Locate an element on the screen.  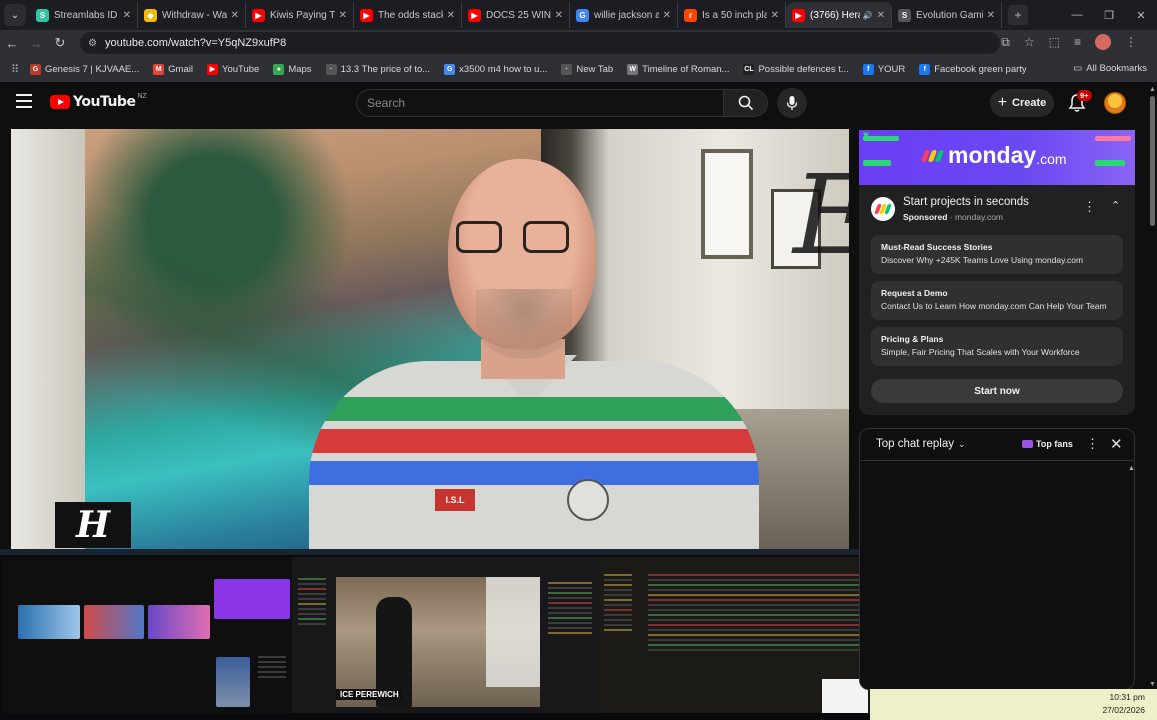
browser-tab: ▶ Kiwis Paying The ✕ is located at coordinates (300, 15).